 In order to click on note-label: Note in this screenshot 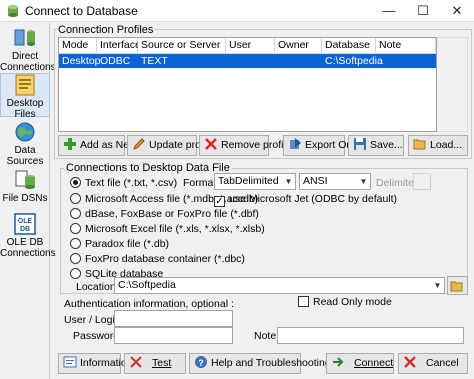, I will do `click(265, 336)`.